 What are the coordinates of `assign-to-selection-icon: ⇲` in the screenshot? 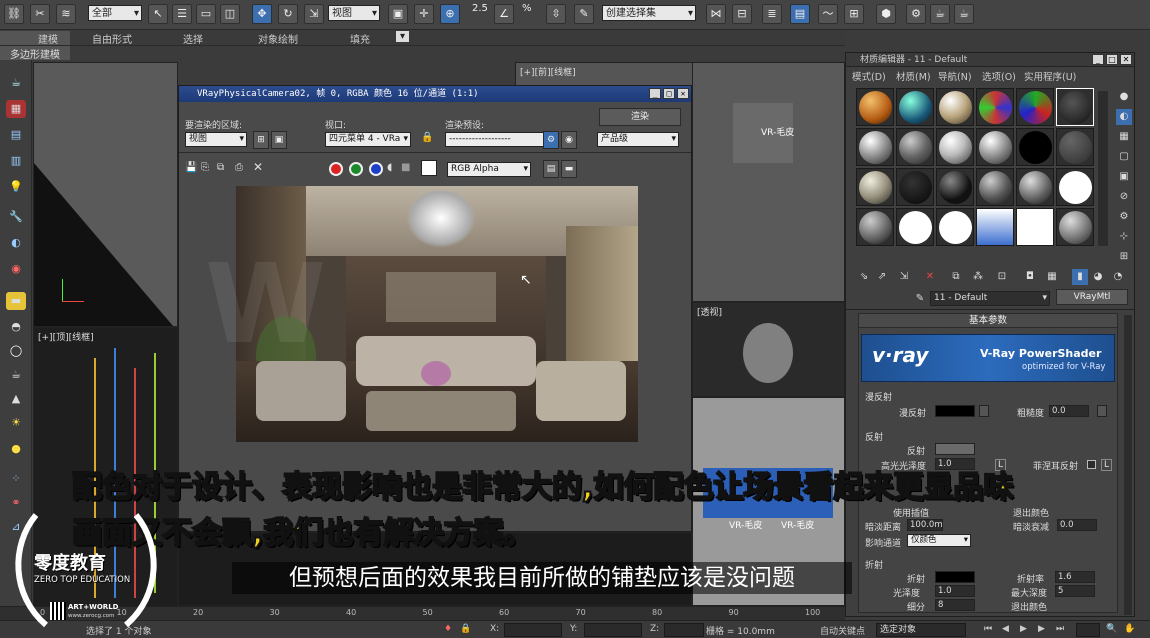 It's located at (904, 277).